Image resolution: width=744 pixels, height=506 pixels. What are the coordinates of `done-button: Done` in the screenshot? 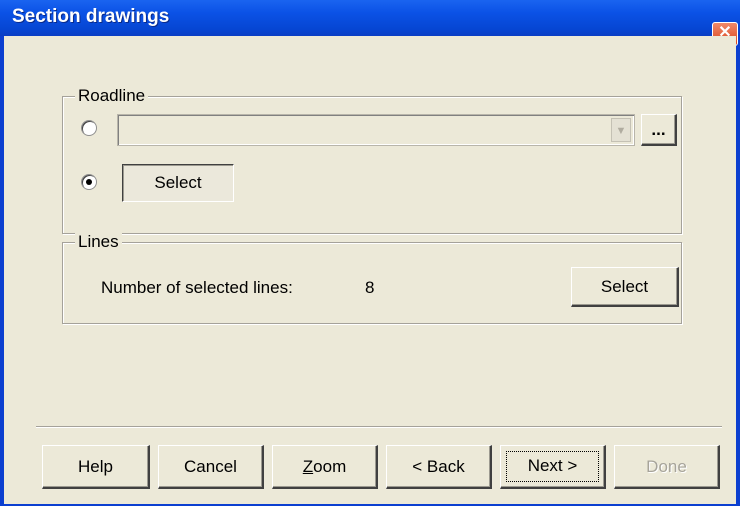 It's located at (667, 467).